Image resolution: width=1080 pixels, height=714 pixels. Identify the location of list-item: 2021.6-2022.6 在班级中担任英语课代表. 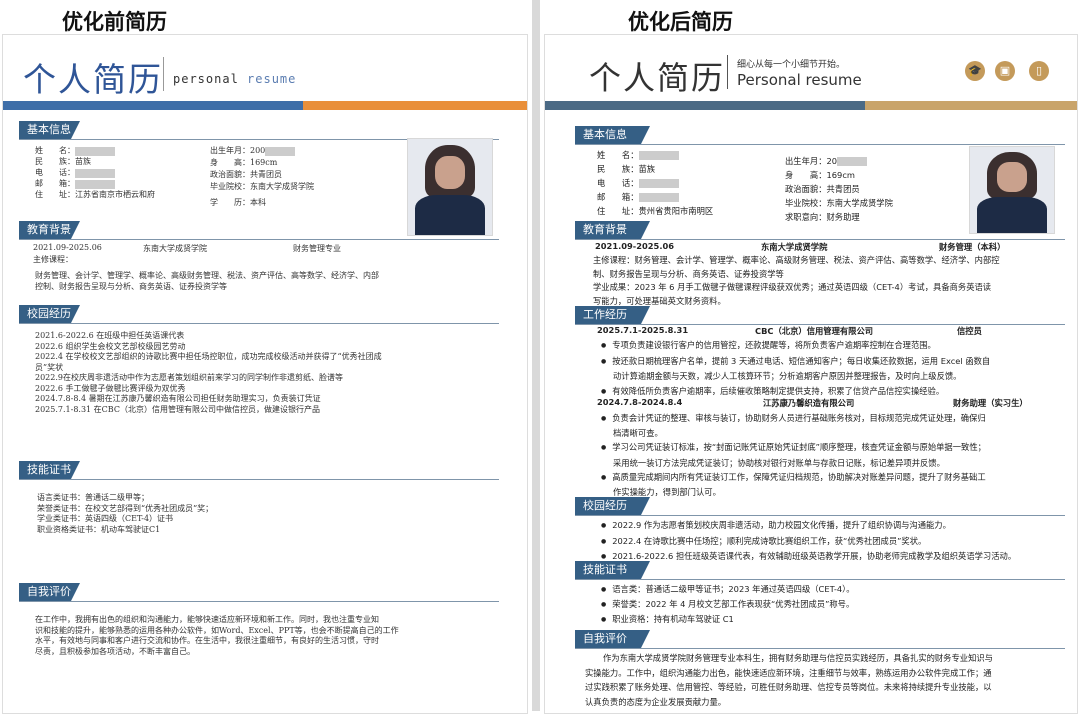
(110, 335).